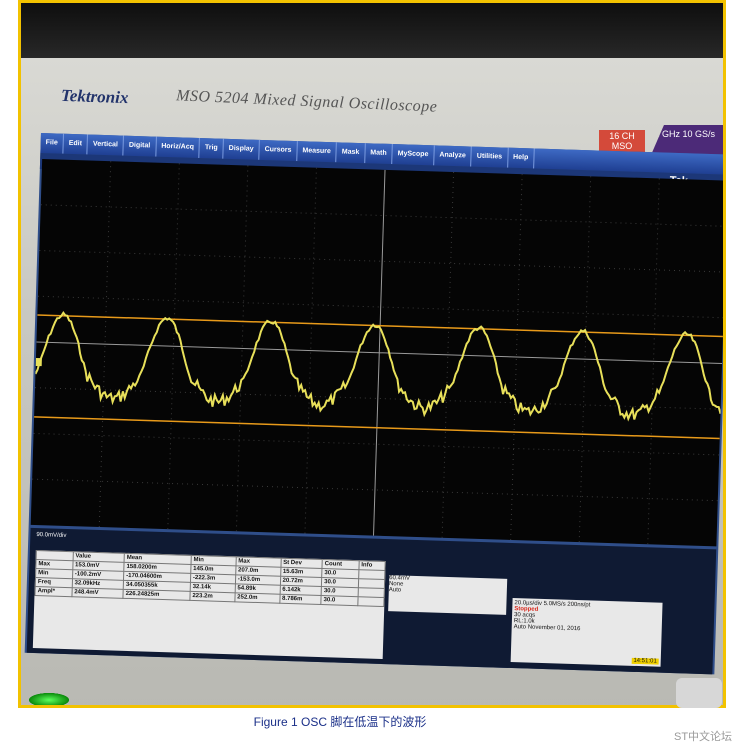  I want to click on menu-mask: Mask, so click(351, 153).